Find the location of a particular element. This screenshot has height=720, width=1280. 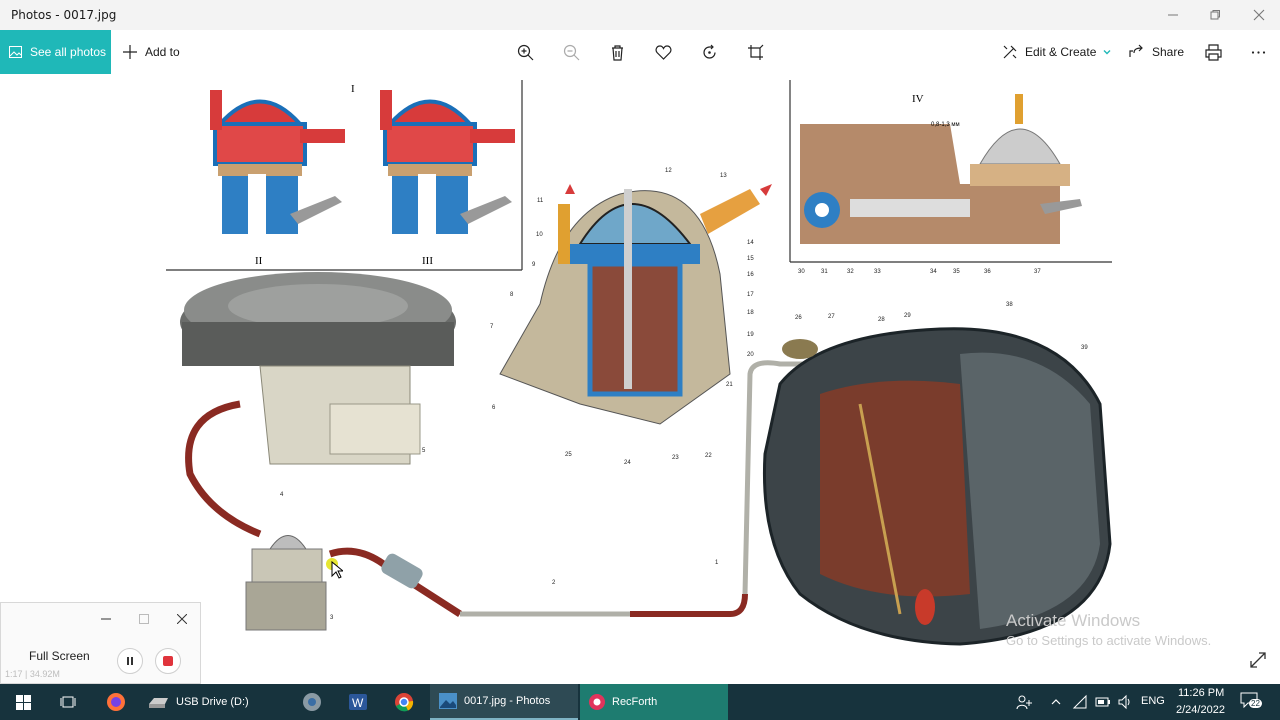

mouse-cursor is located at coordinates (337, 570).